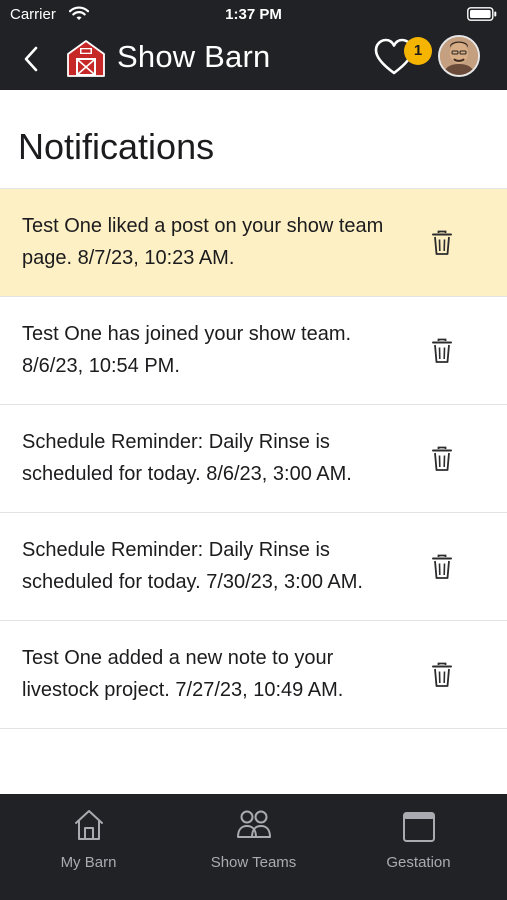 This screenshot has height=900, width=507. What do you see at coordinates (33, 63) in the screenshot?
I see `chevron-left-icon` at bounding box center [33, 63].